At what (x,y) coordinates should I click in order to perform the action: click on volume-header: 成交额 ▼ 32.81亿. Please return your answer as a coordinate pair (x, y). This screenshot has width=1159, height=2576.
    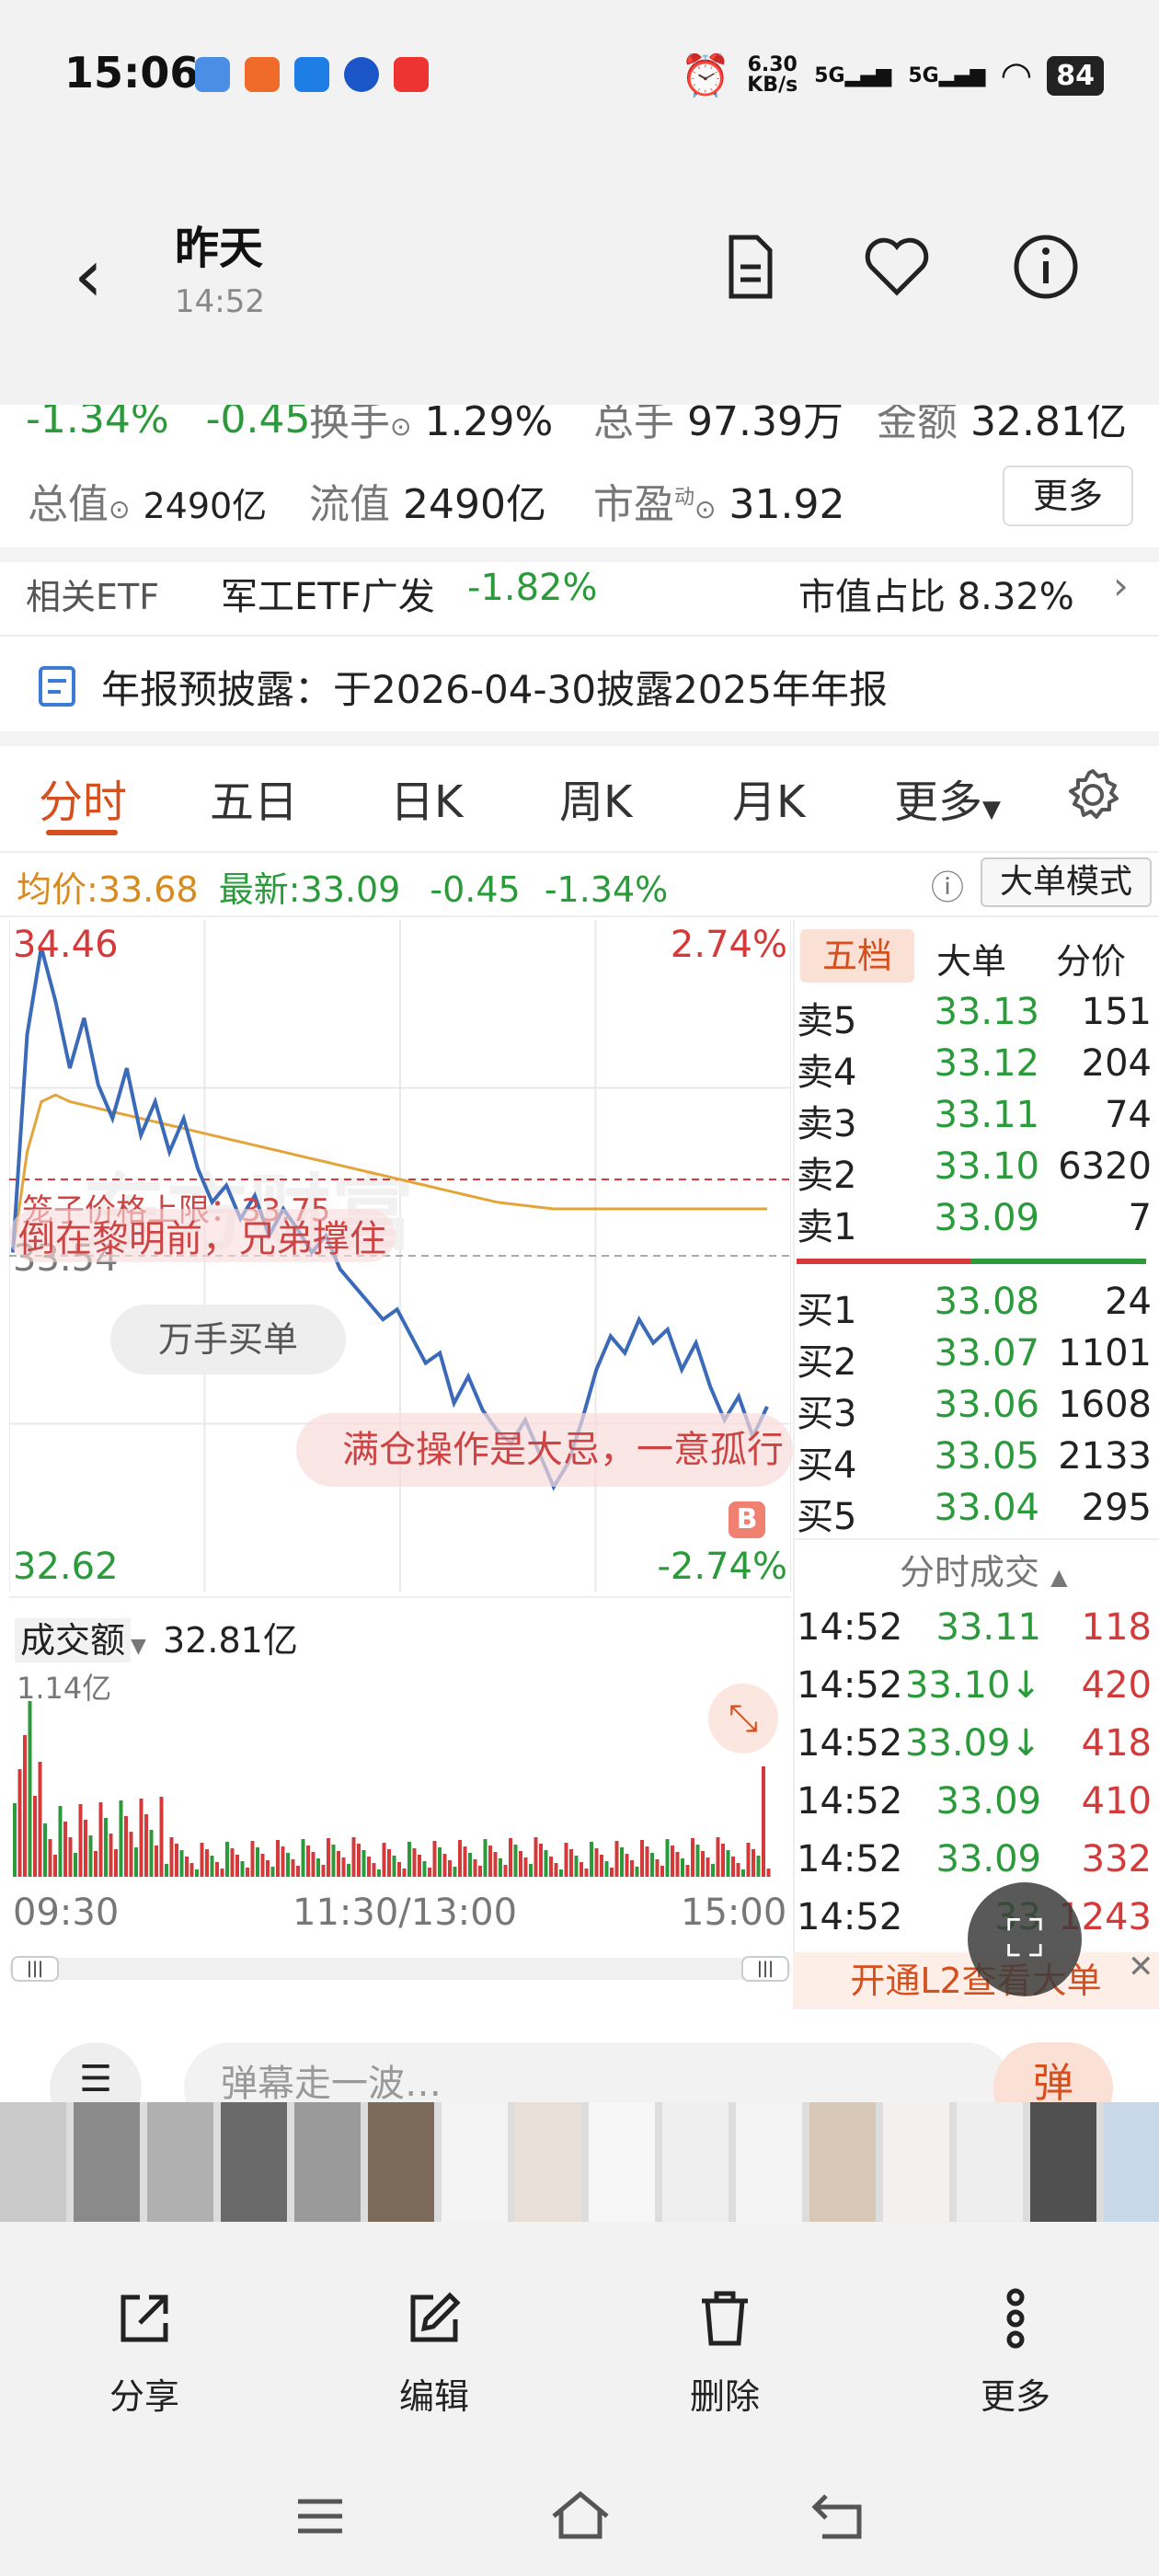
    Looking at the image, I should click on (156, 1637).